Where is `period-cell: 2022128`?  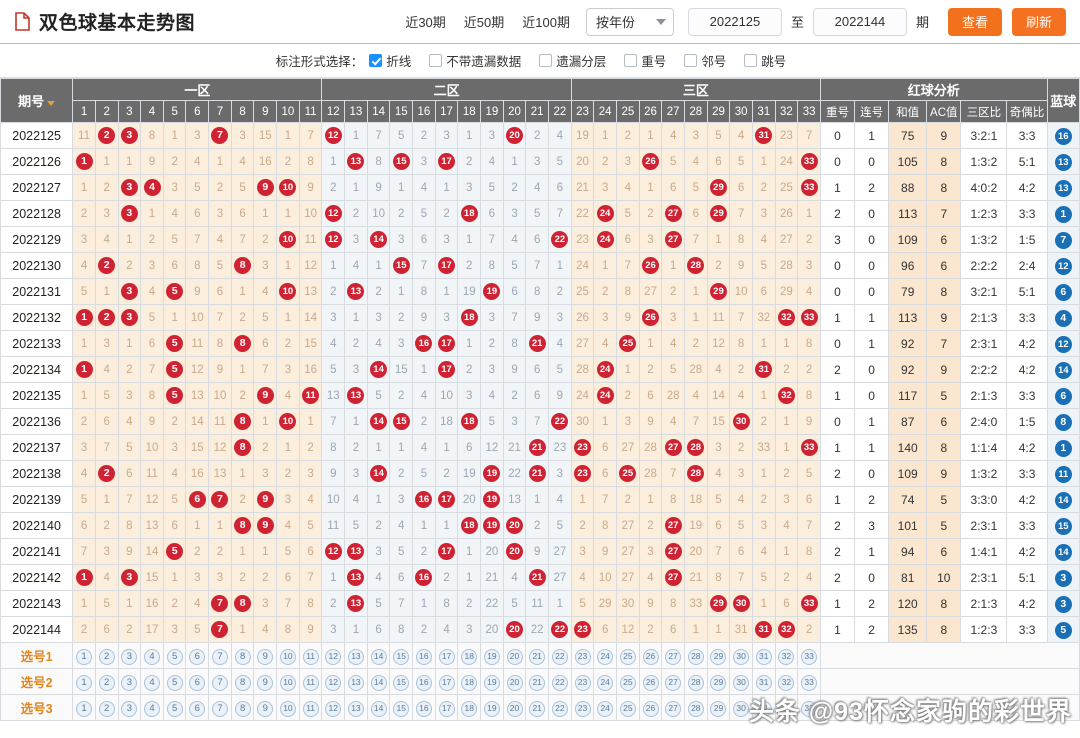
period-cell: 2022128 is located at coordinates (37, 213).